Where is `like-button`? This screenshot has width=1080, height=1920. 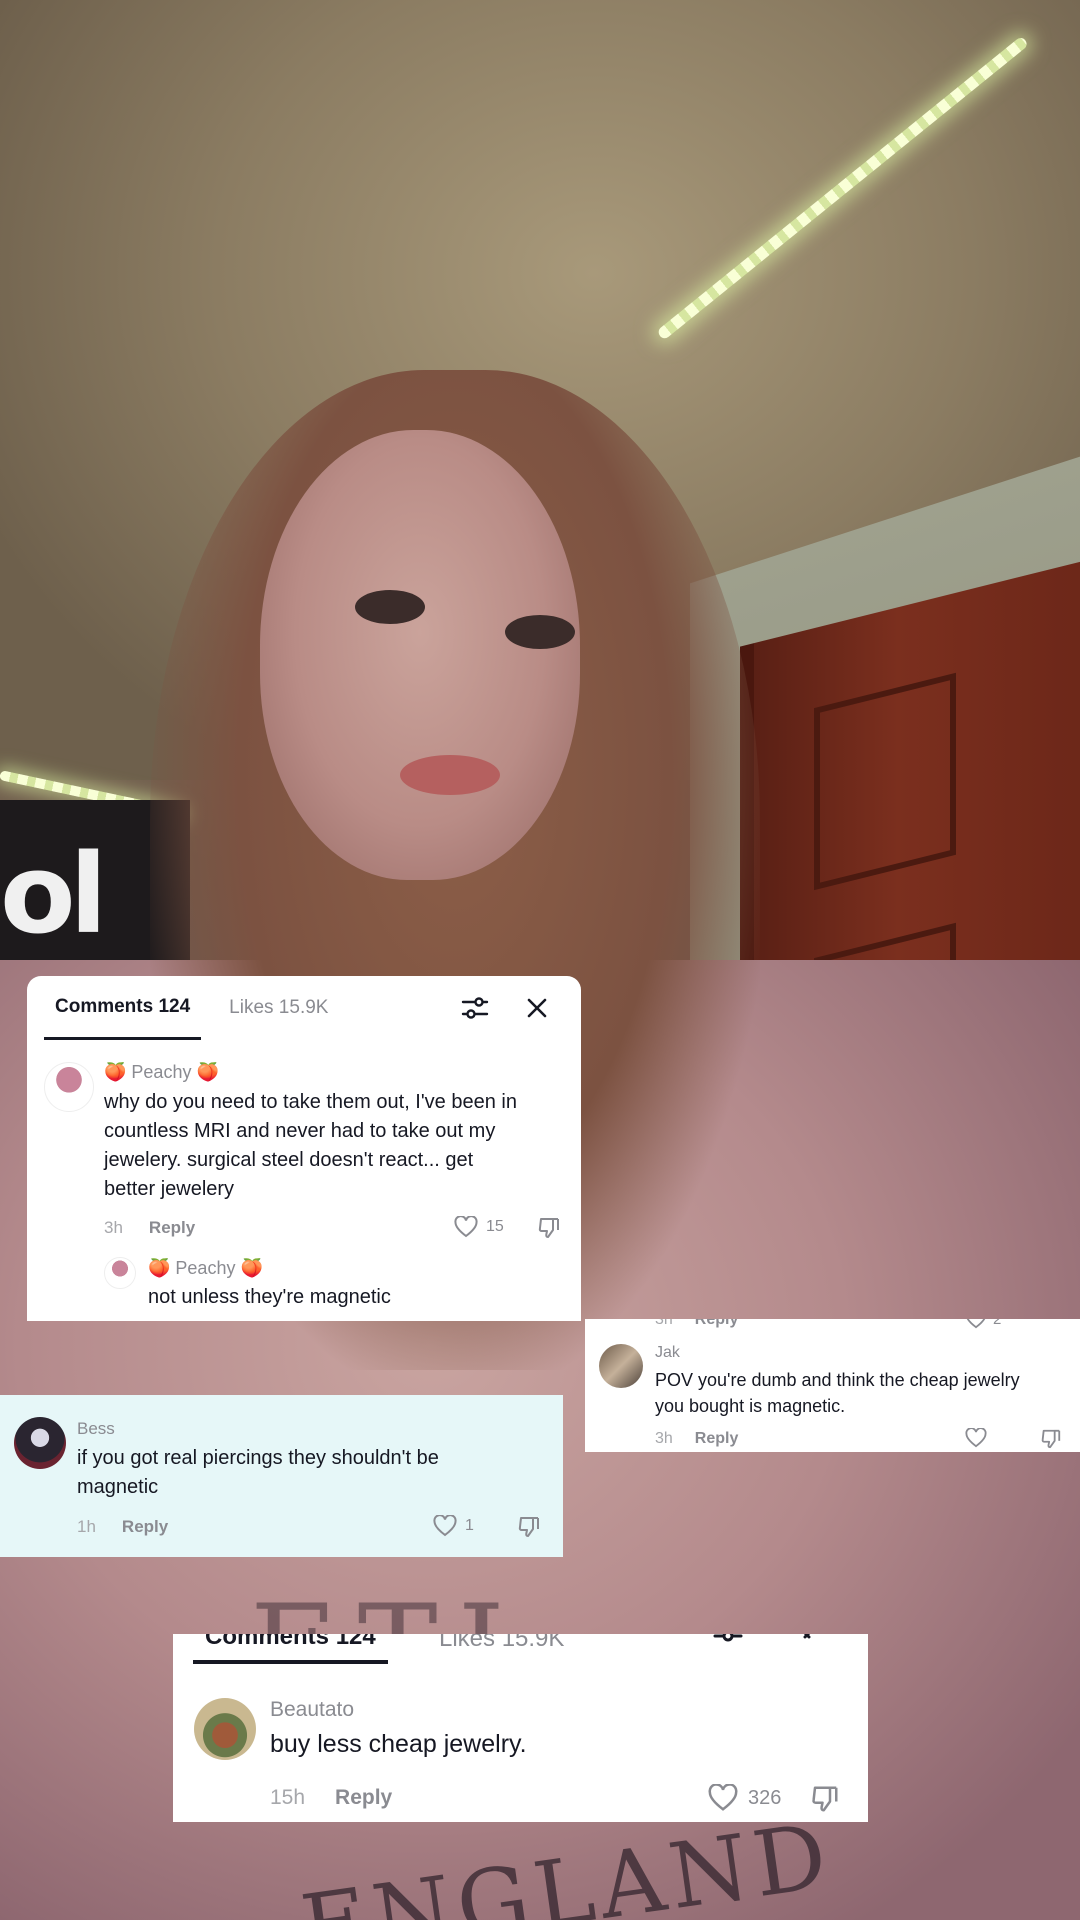
like-button is located at coordinates (976, 1438).